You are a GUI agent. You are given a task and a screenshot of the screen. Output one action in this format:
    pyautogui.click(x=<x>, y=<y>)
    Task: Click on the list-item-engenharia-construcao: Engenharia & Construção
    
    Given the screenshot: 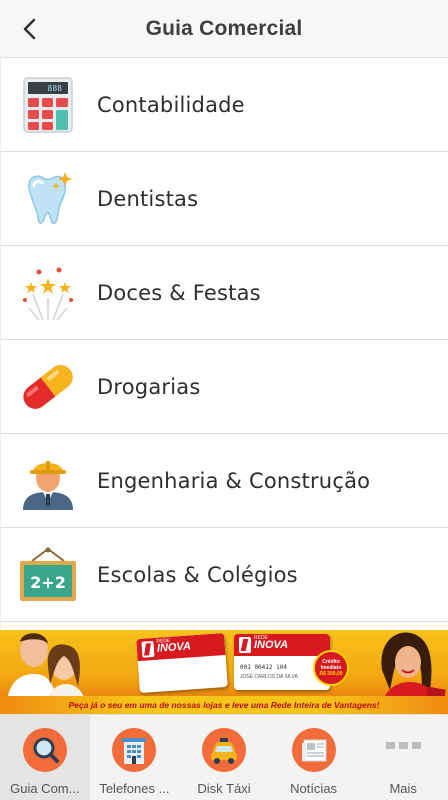 What is the action you would take?
    pyautogui.click(x=224, y=481)
    